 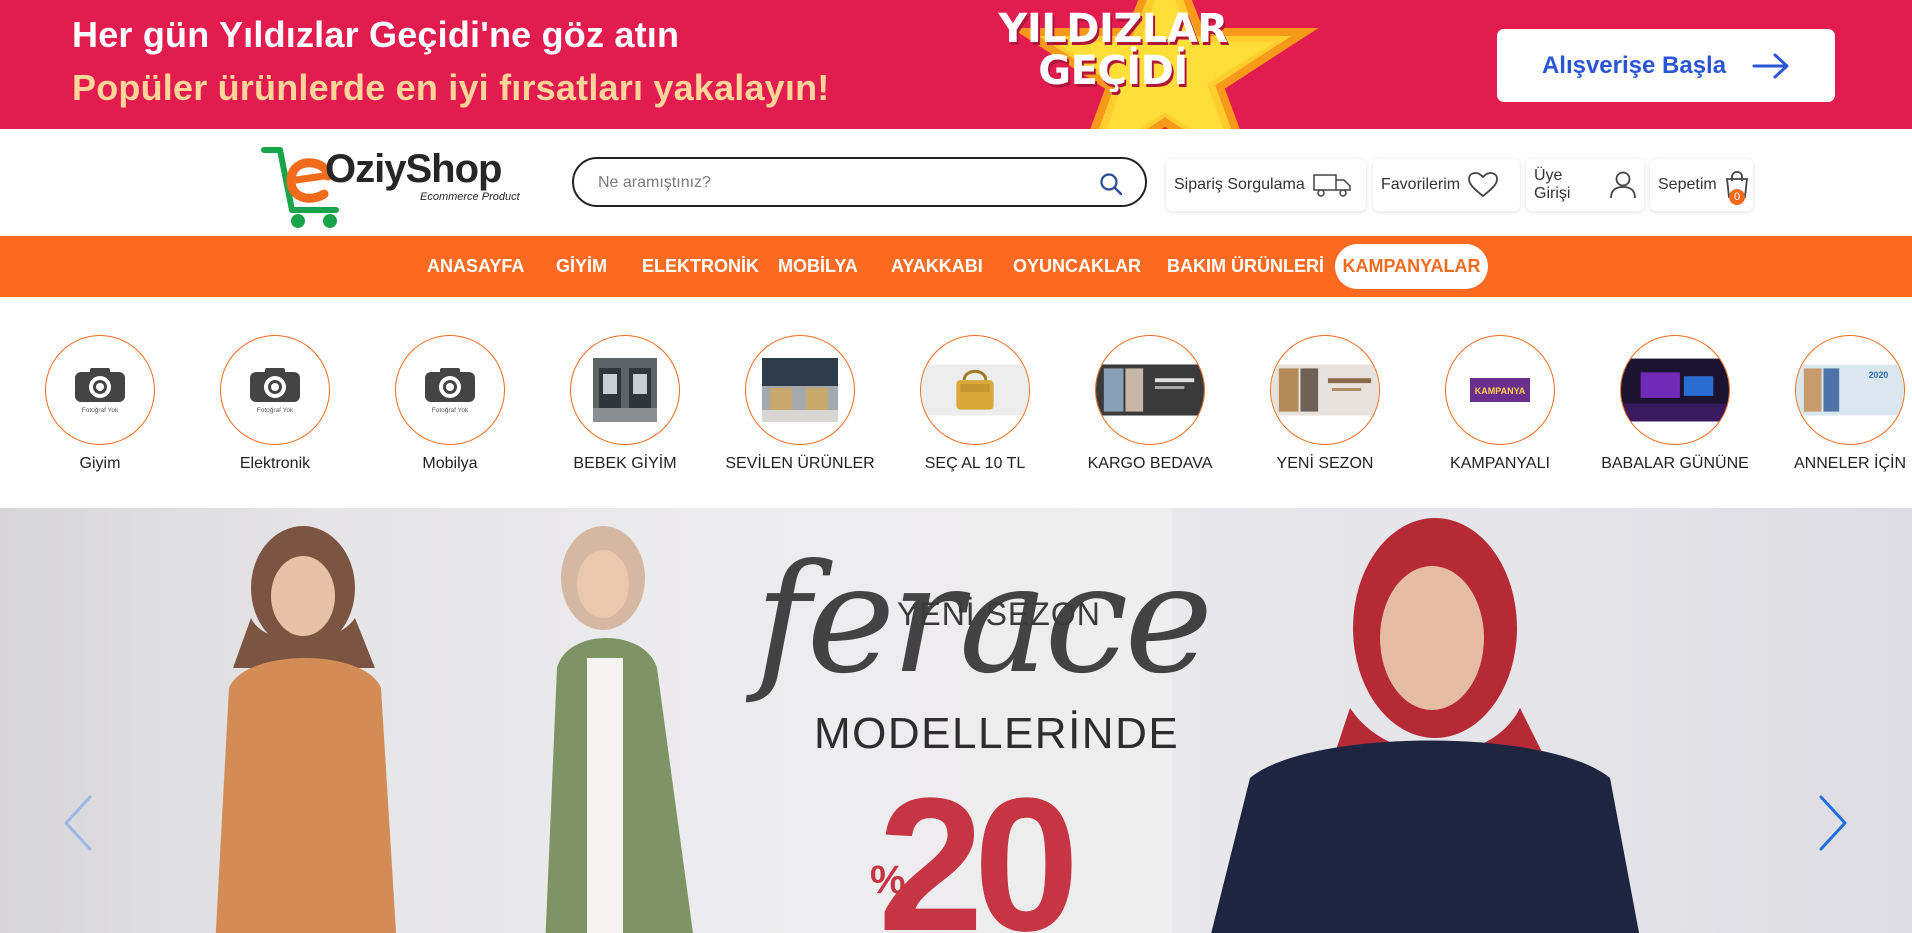 I want to click on logo-subtitle: Ecommerce Product, so click(x=470, y=197).